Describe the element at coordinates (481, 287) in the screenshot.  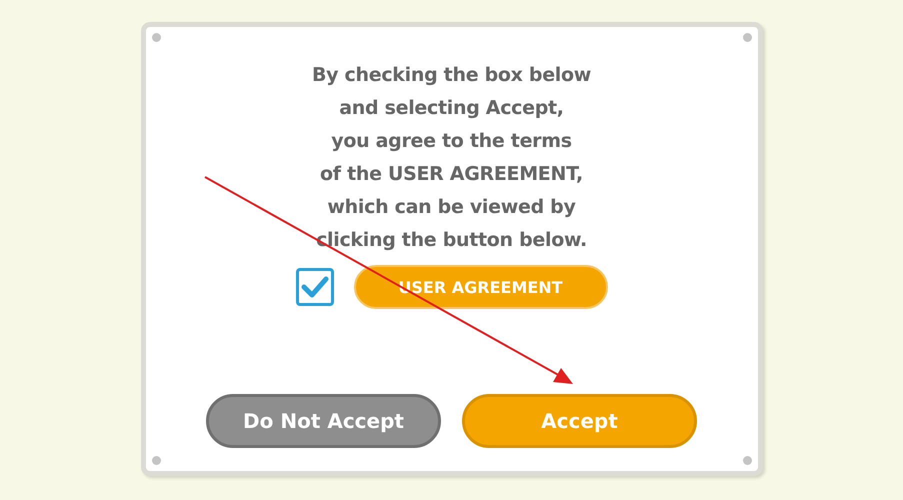
I see `user-agreement-button: USER AGREEMENT` at that location.